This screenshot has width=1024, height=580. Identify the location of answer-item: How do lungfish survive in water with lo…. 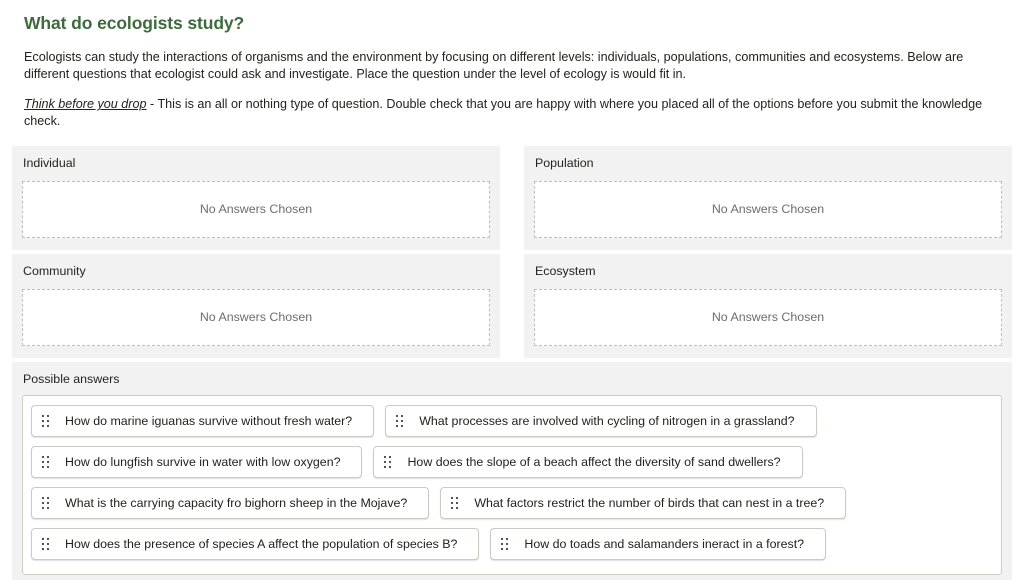
(197, 462).